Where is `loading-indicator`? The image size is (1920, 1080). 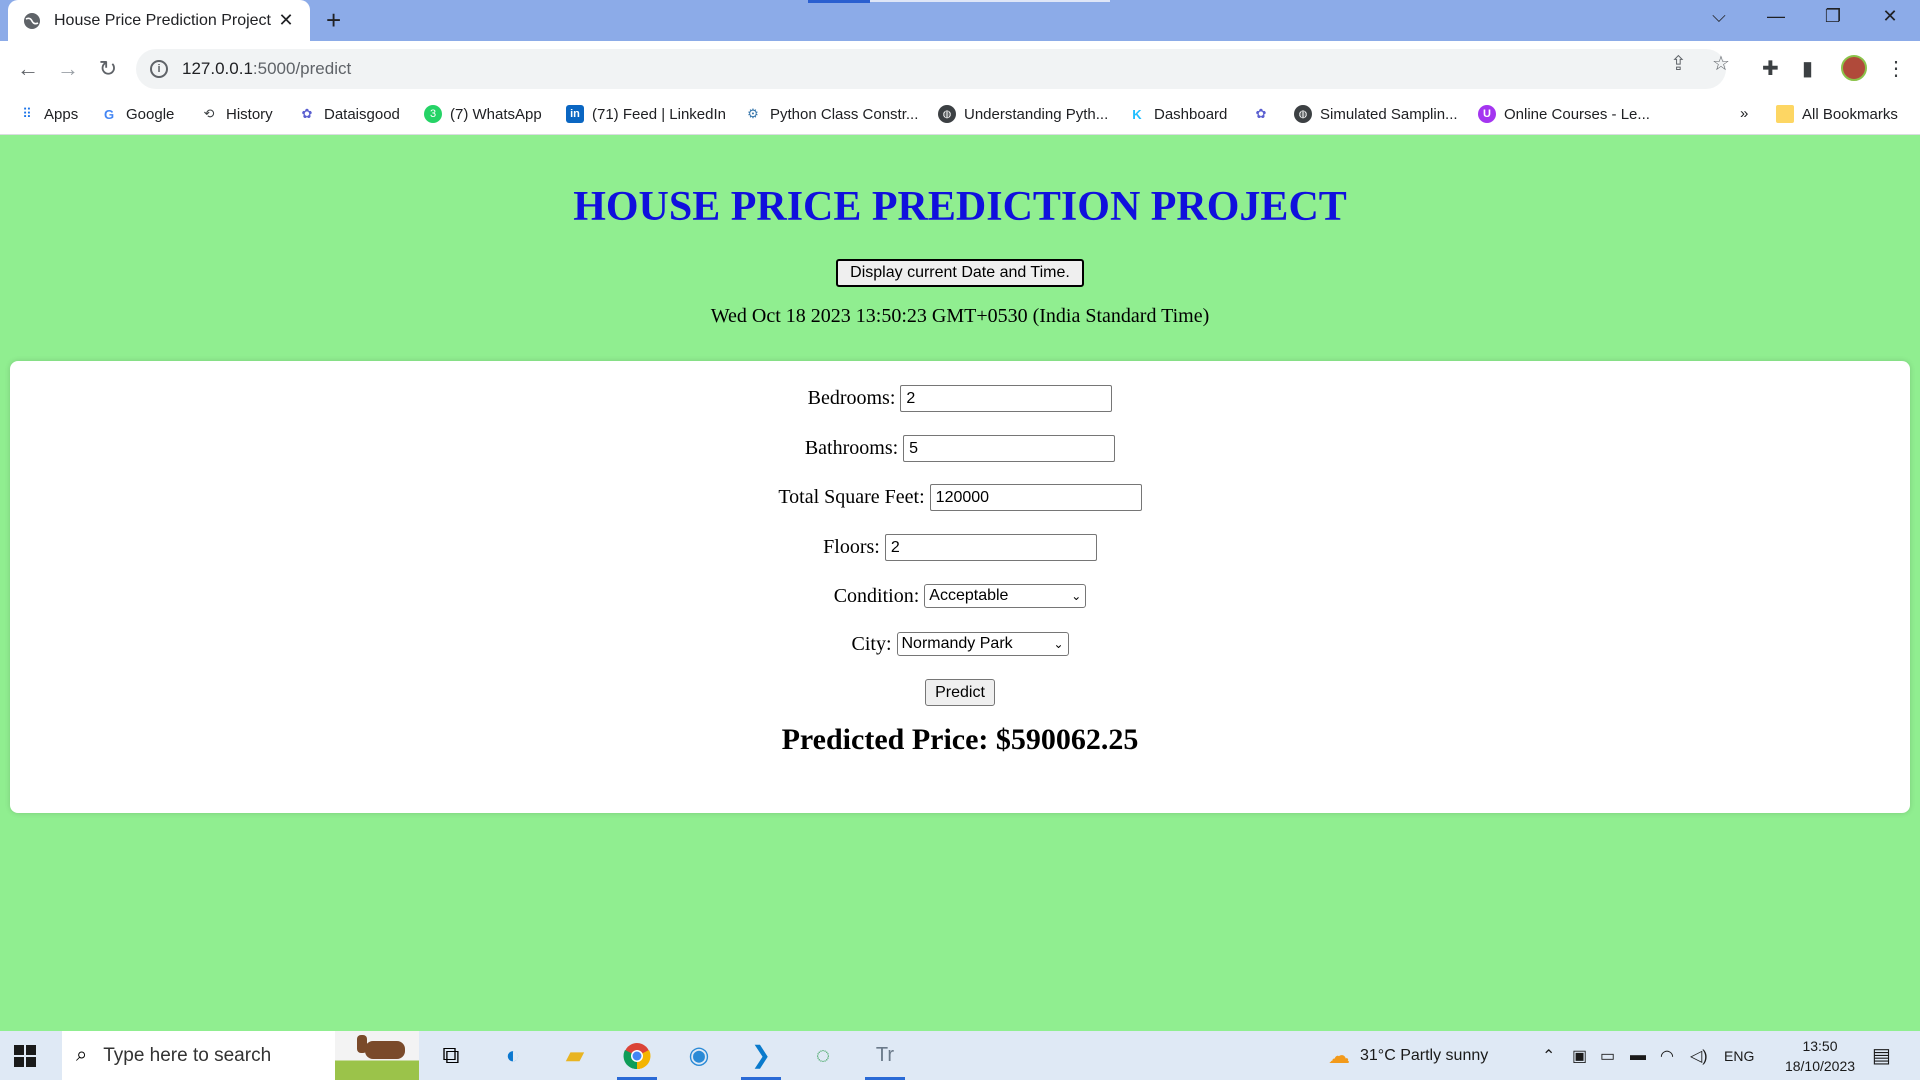 loading-indicator is located at coordinates (839, 1).